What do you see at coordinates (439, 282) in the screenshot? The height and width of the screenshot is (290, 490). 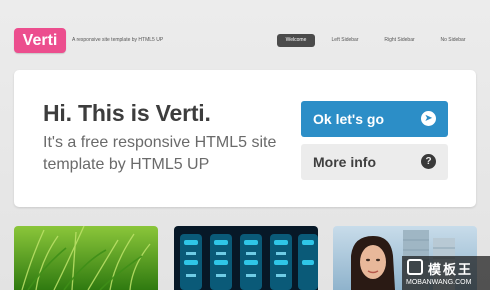 I see `watermark-url: MOBANWANG.COM` at bounding box center [439, 282].